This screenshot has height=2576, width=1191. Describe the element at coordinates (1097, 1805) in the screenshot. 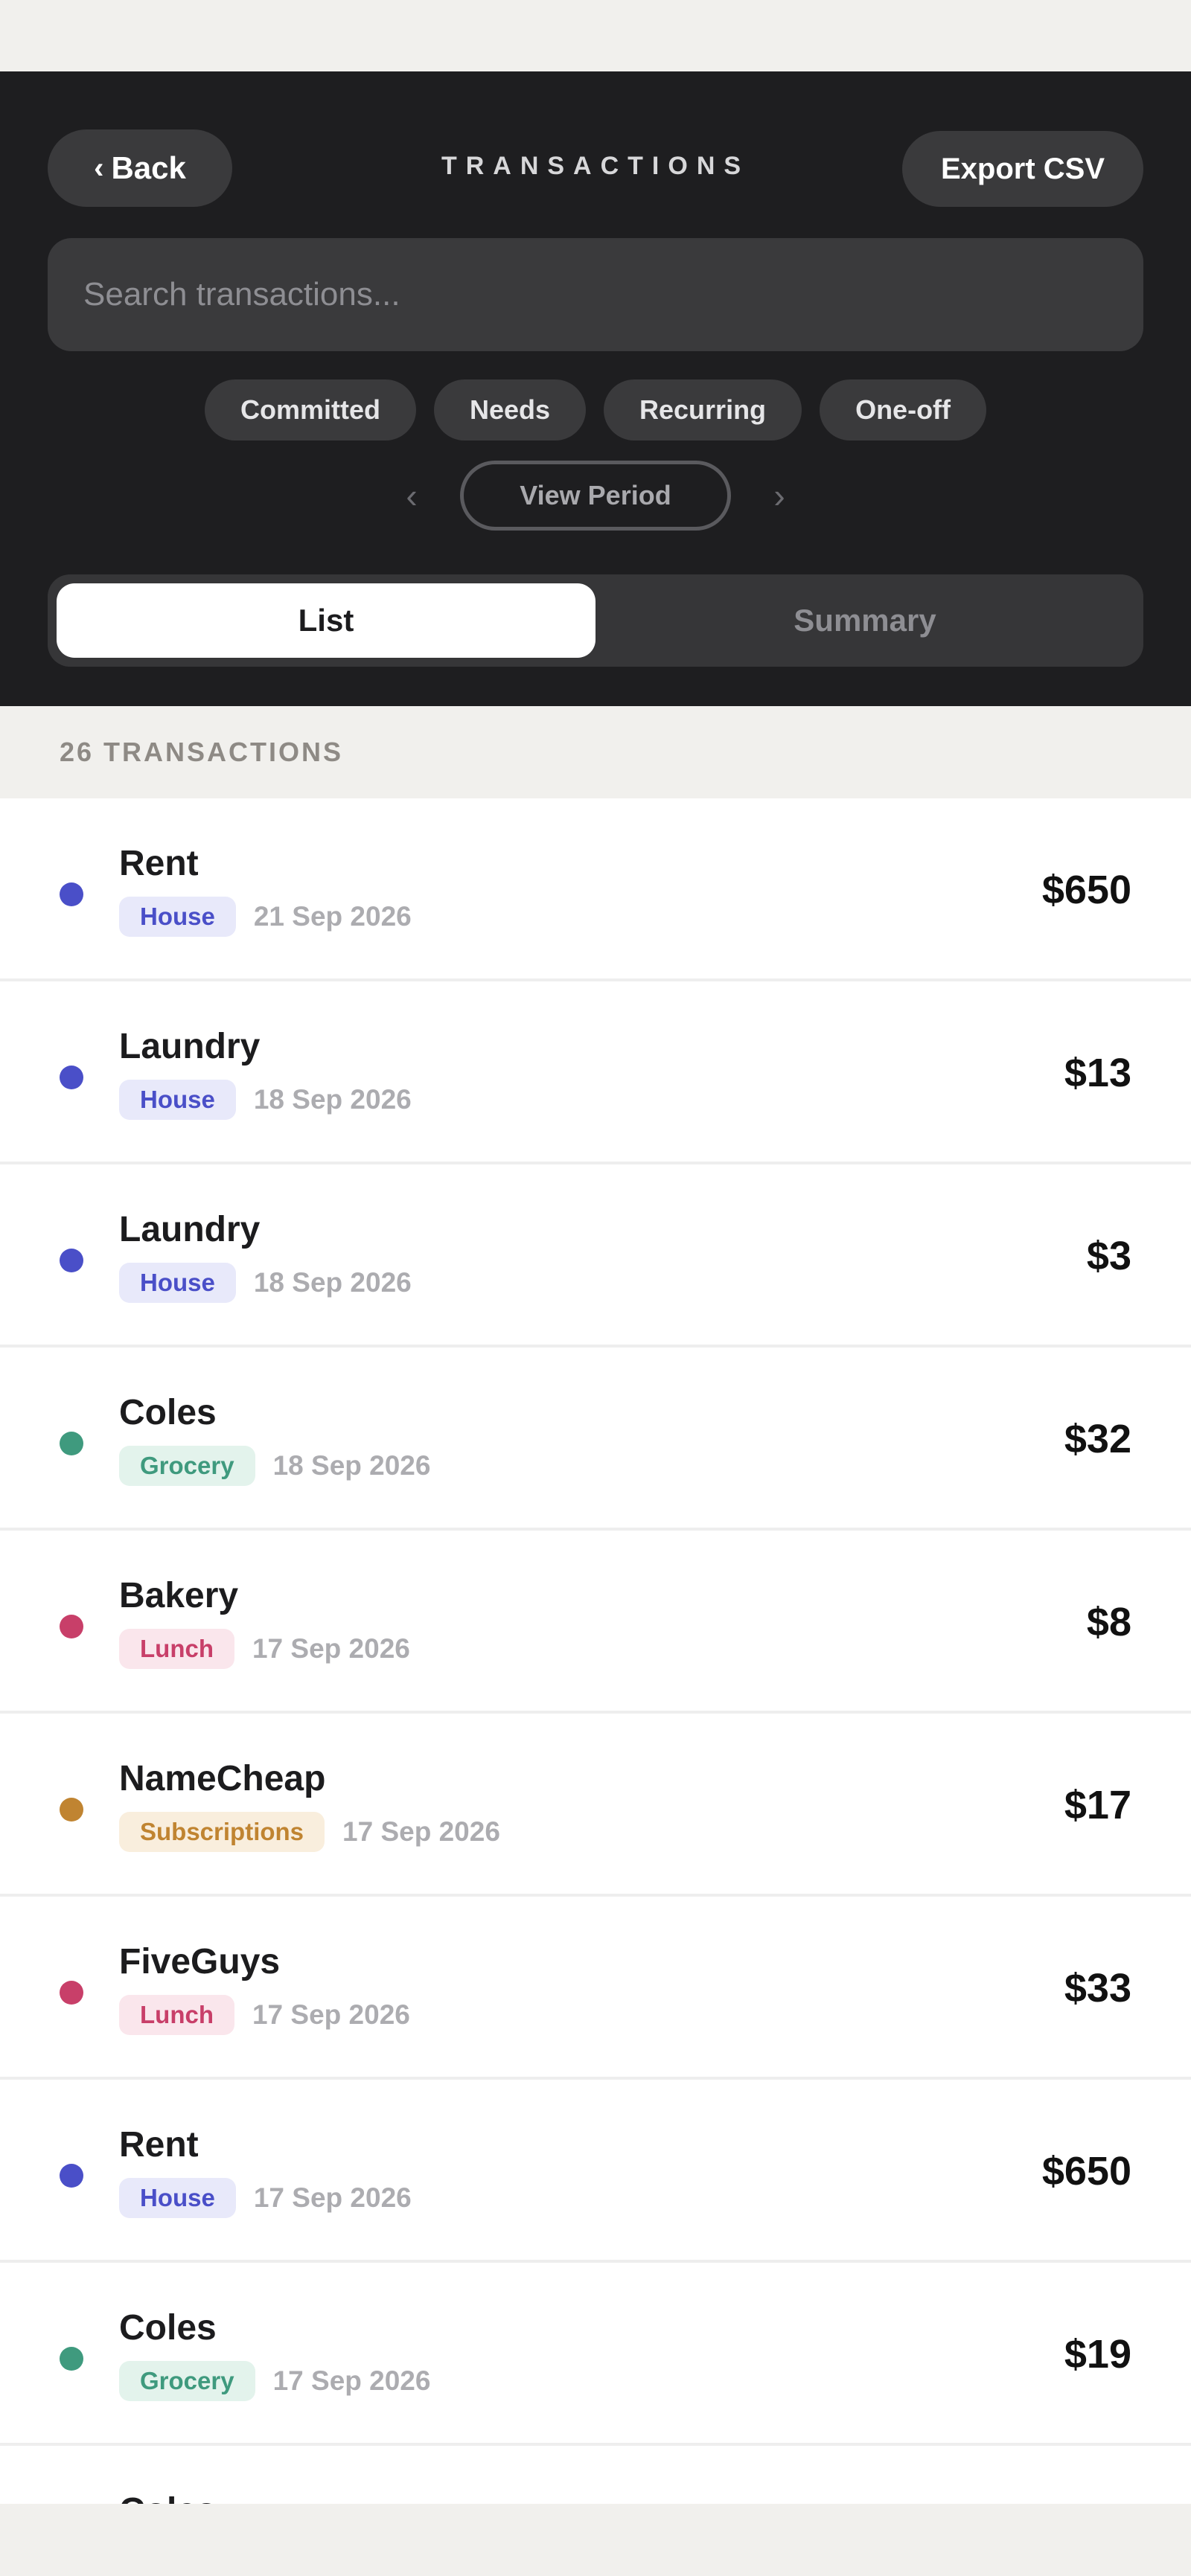

I see `transaction-amount: $17` at that location.